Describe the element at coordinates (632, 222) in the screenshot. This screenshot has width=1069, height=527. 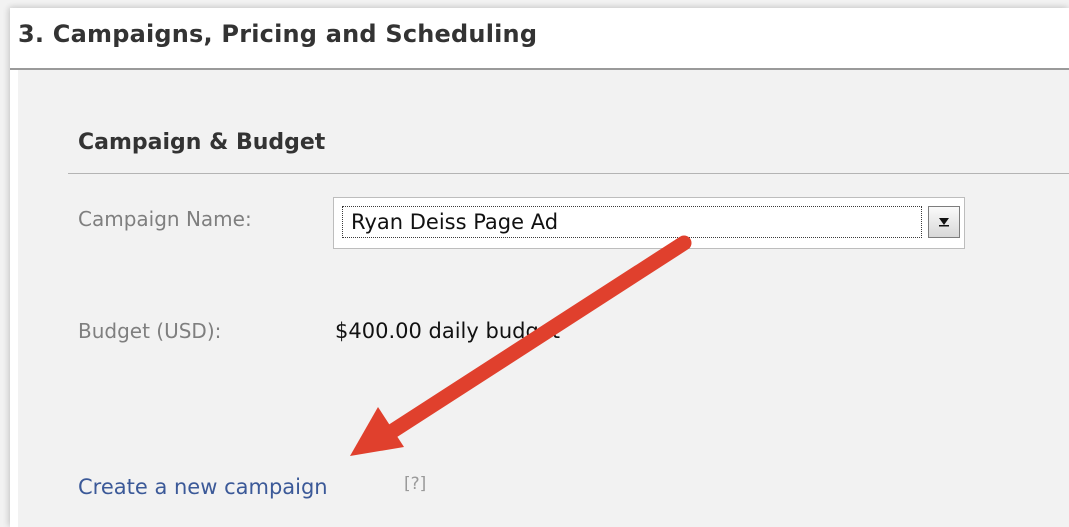
I see `campaign-name-selected-value: Ryan Deiss Page Ad` at that location.